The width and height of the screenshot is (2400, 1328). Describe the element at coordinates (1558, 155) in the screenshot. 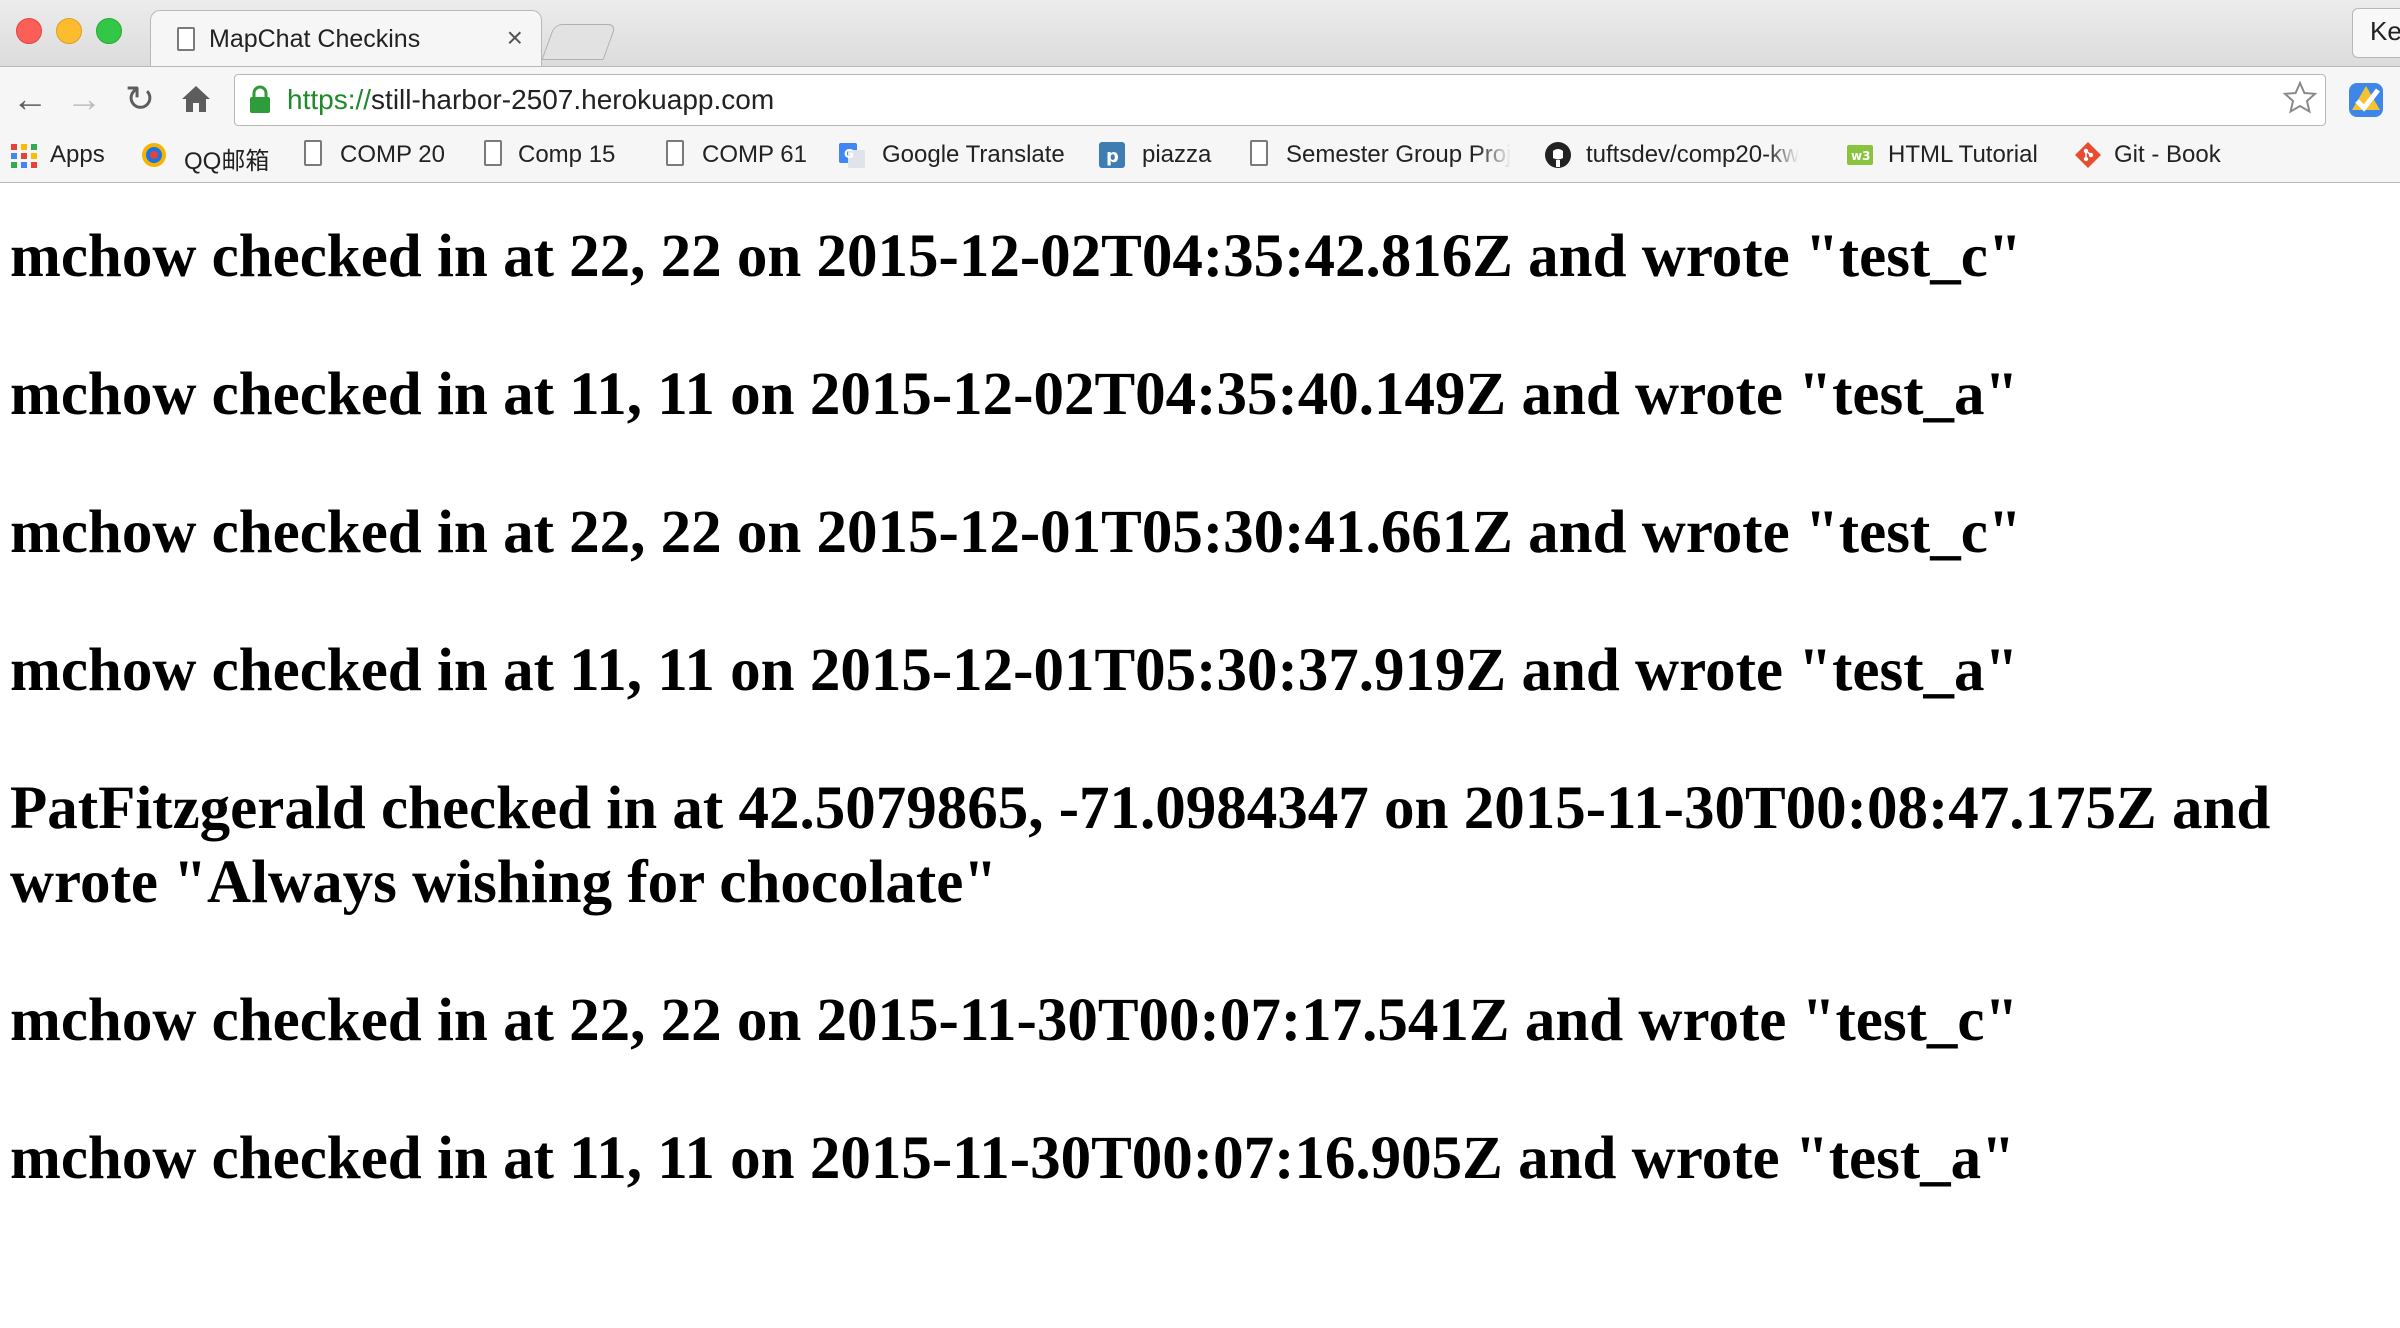

I see `github-icon` at that location.